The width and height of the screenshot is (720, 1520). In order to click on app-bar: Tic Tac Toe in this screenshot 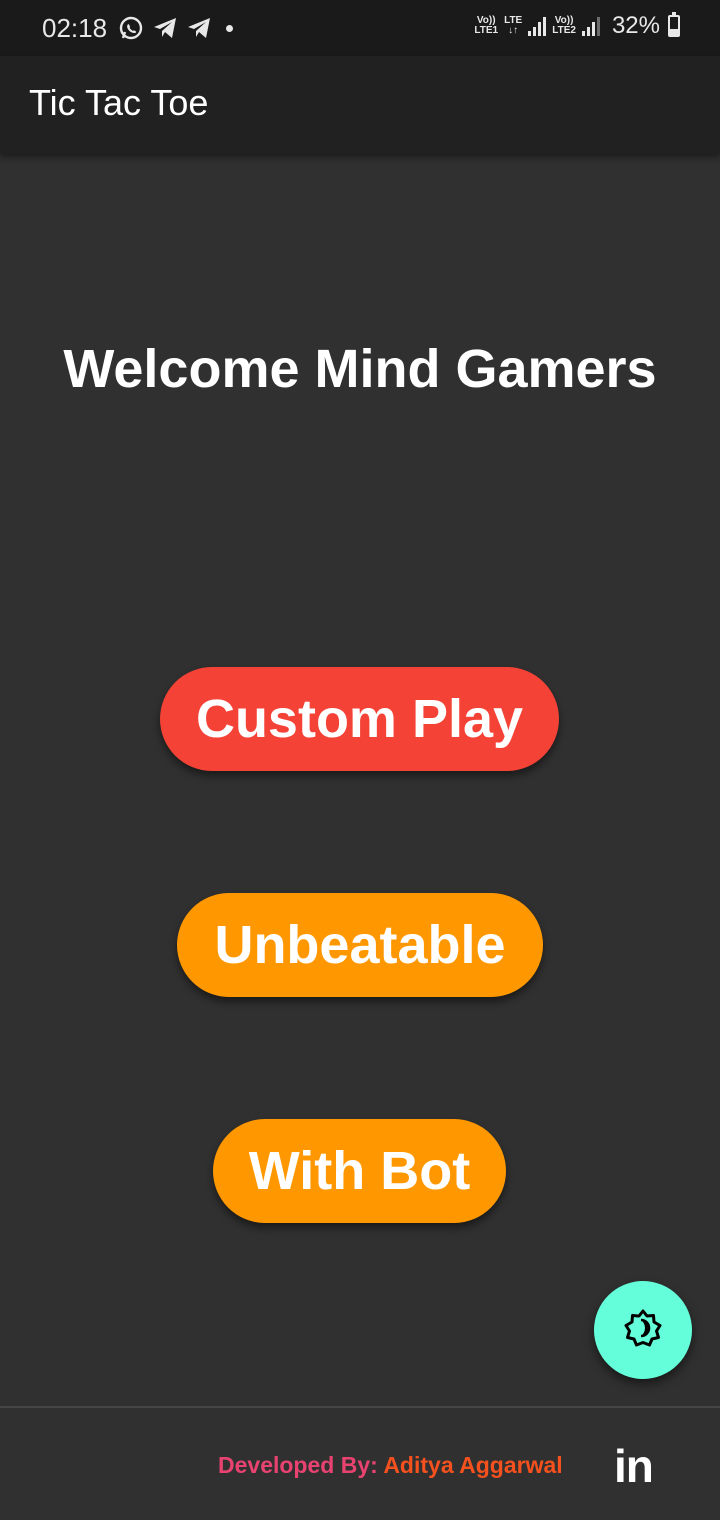, I will do `click(360, 105)`.